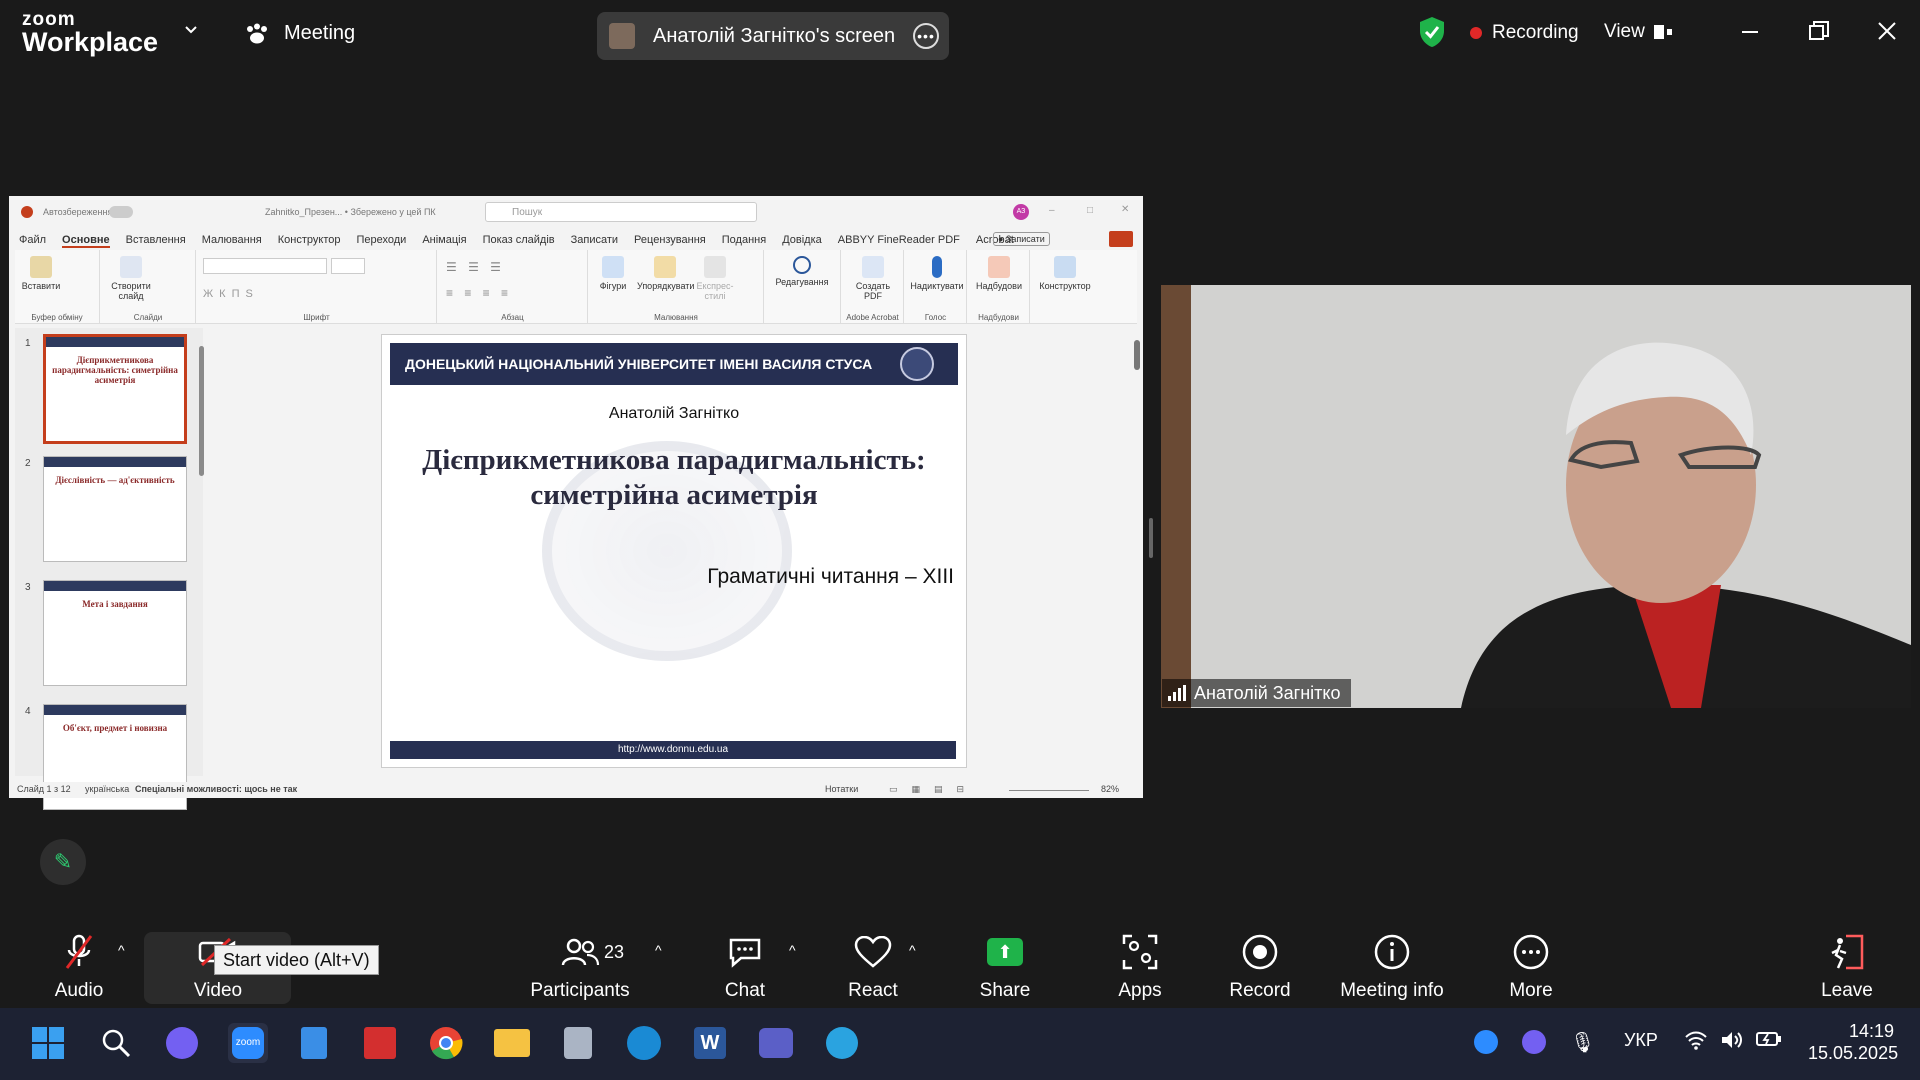 The image size is (1920, 1080). What do you see at coordinates (744, 241) in the screenshot?
I see `menu-view: Подання` at bounding box center [744, 241].